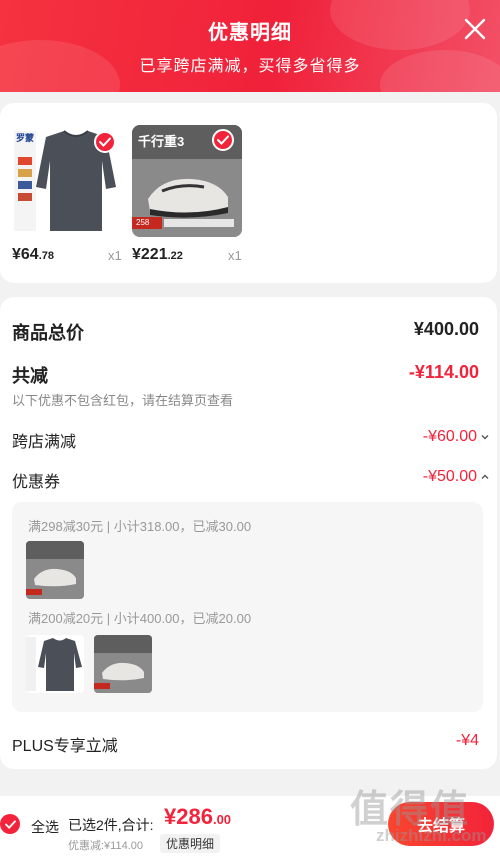  I want to click on checkout-total: ¥286.00, so click(198, 816).